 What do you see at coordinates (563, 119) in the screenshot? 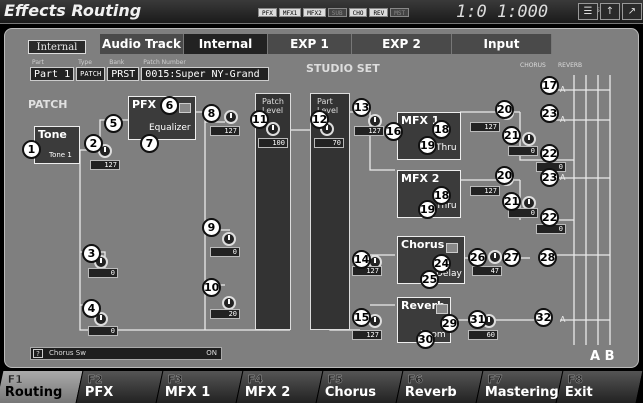
I see `out-a-label-2: A` at bounding box center [563, 119].